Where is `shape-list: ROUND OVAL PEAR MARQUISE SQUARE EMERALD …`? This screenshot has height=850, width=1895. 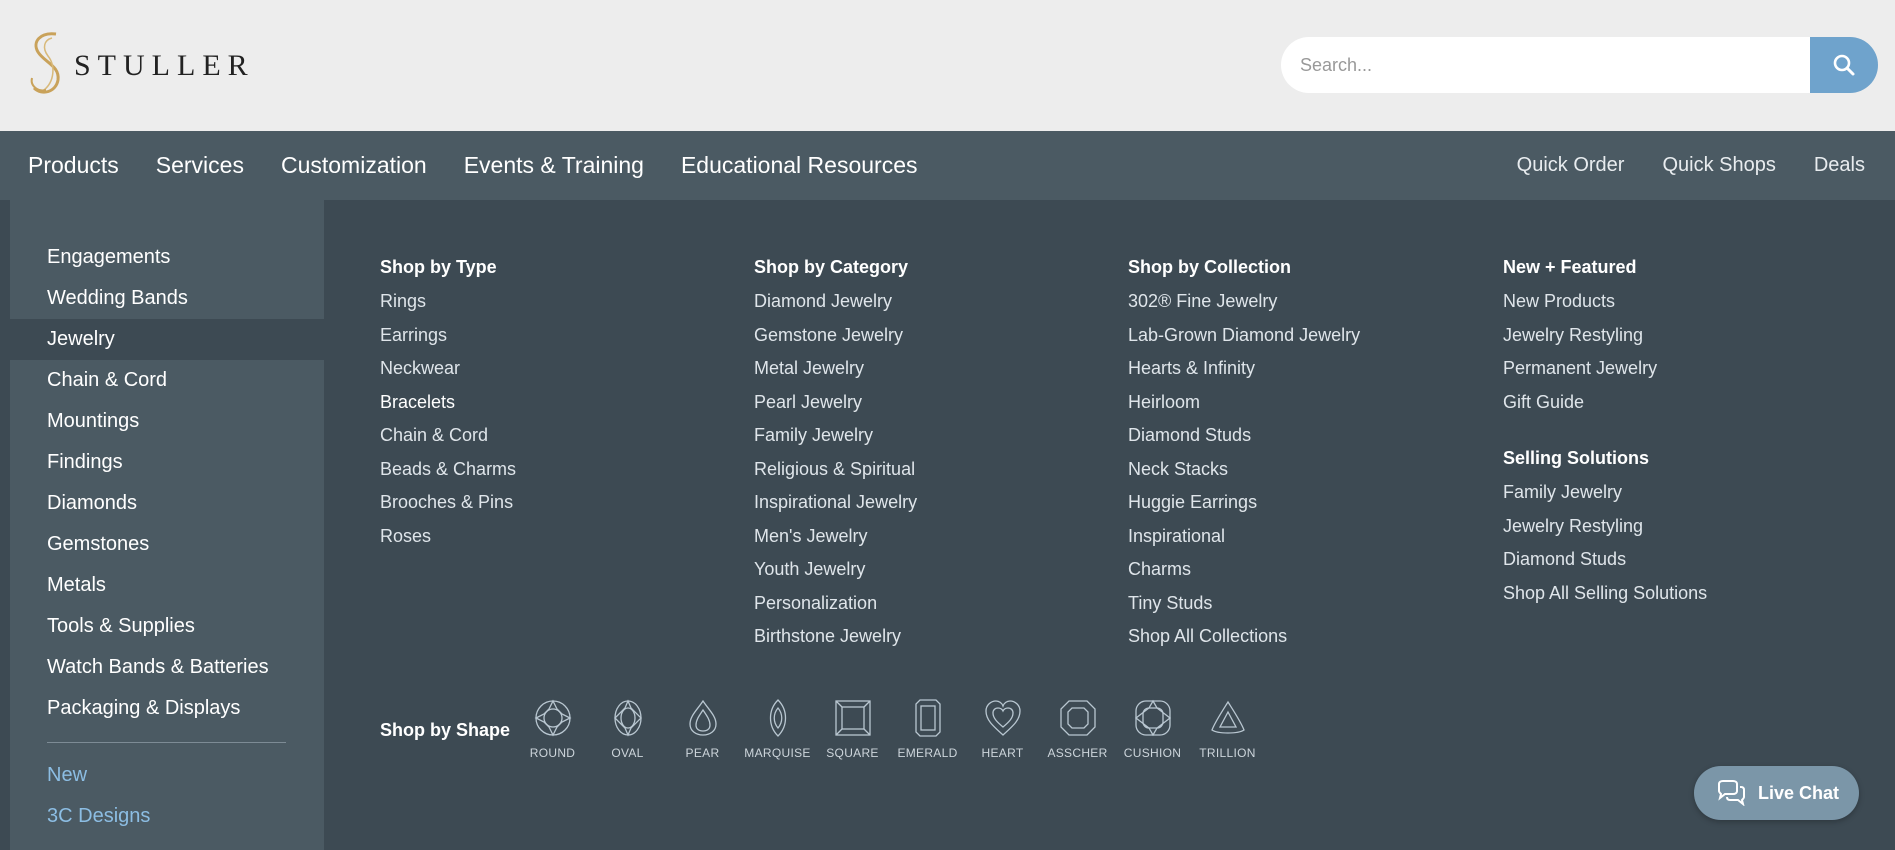 shape-list: ROUND OVAL PEAR MARQUISE SQUARE EMERALD … is located at coordinates (890, 729).